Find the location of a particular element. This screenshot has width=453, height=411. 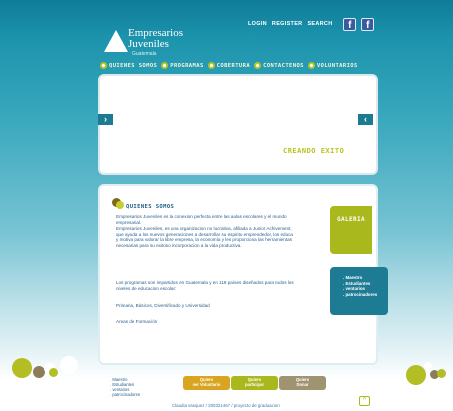

banner-tagline: CREANDO EXITO is located at coordinates (314, 151).